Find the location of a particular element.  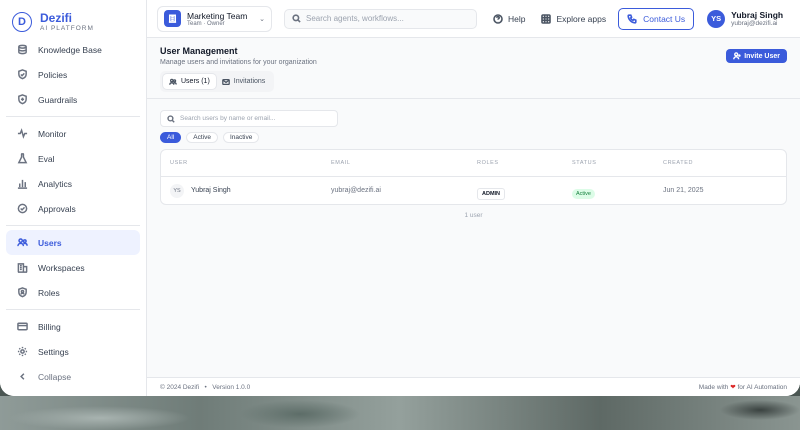

sidebar-item-eval: Eval is located at coordinates (73, 158).